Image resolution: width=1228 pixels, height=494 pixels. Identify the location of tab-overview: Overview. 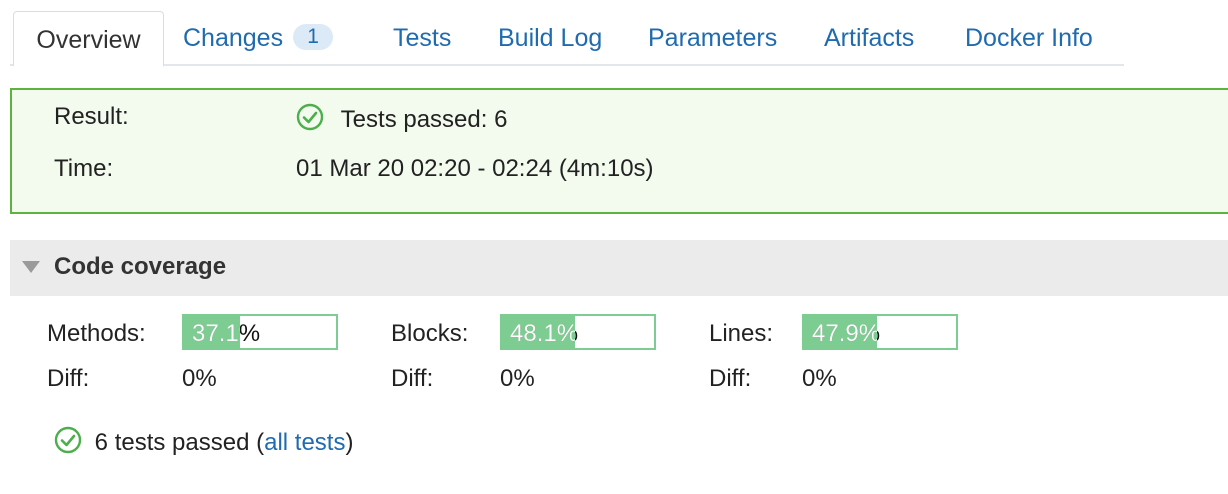
(88, 39).